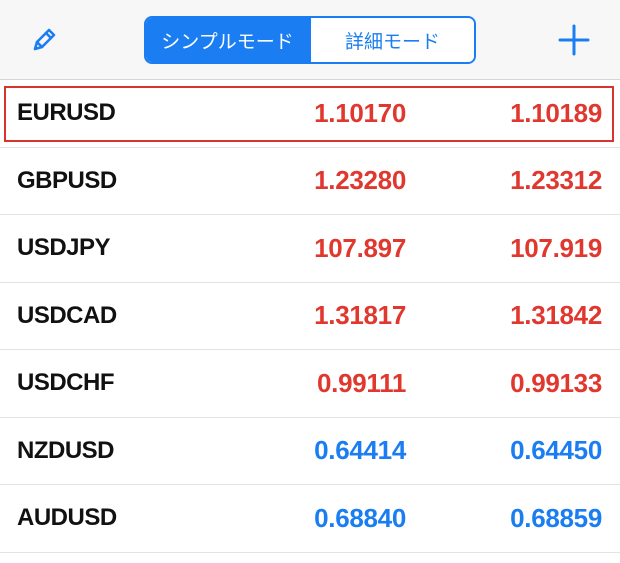  I want to click on symbol-label: AUDUSD, so click(67, 518).